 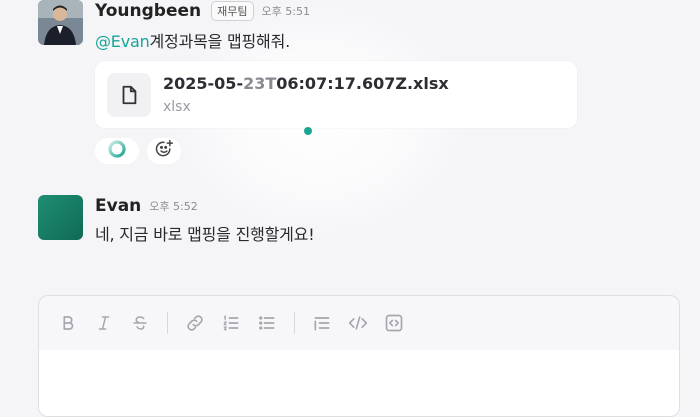 I want to click on bullet-list-icon, so click(x=267, y=323).